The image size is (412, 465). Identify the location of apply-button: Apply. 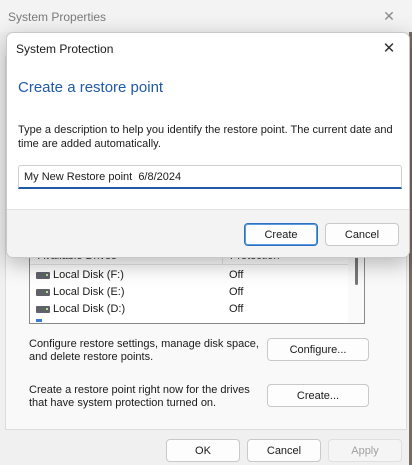
(365, 450).